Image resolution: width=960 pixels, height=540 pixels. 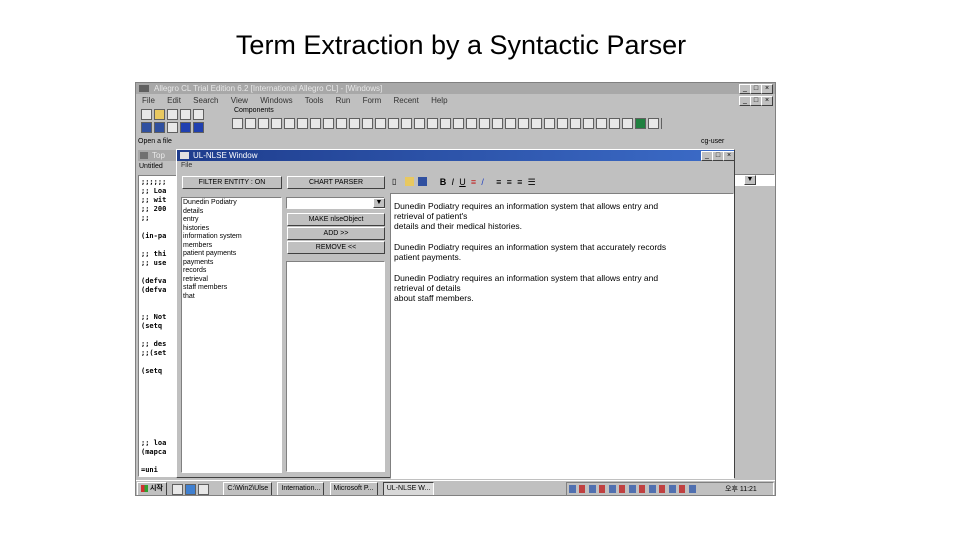 I want to click on underline-icon: U, so click(x=462, y=182).